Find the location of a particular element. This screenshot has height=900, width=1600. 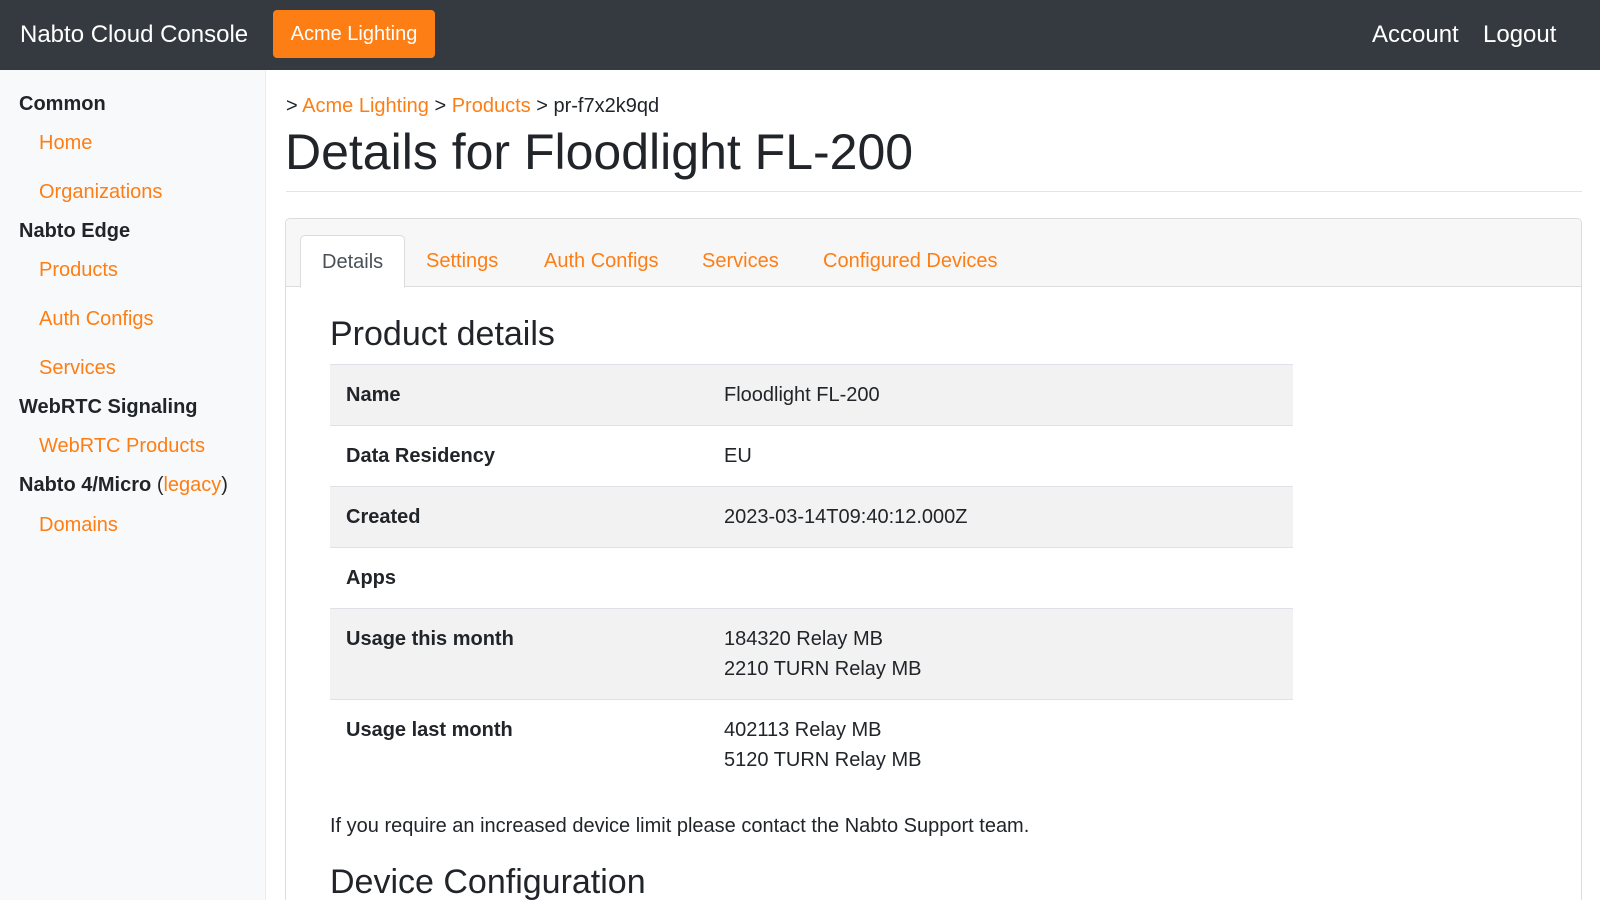

table-row: Apps is located at coordinates (811, 578).